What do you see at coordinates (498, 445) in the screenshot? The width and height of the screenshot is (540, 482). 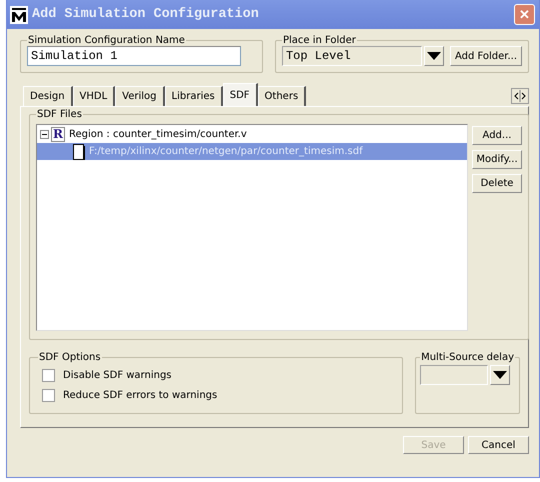 I see `footer-button: Cancel` at bounding box center [498, 445].